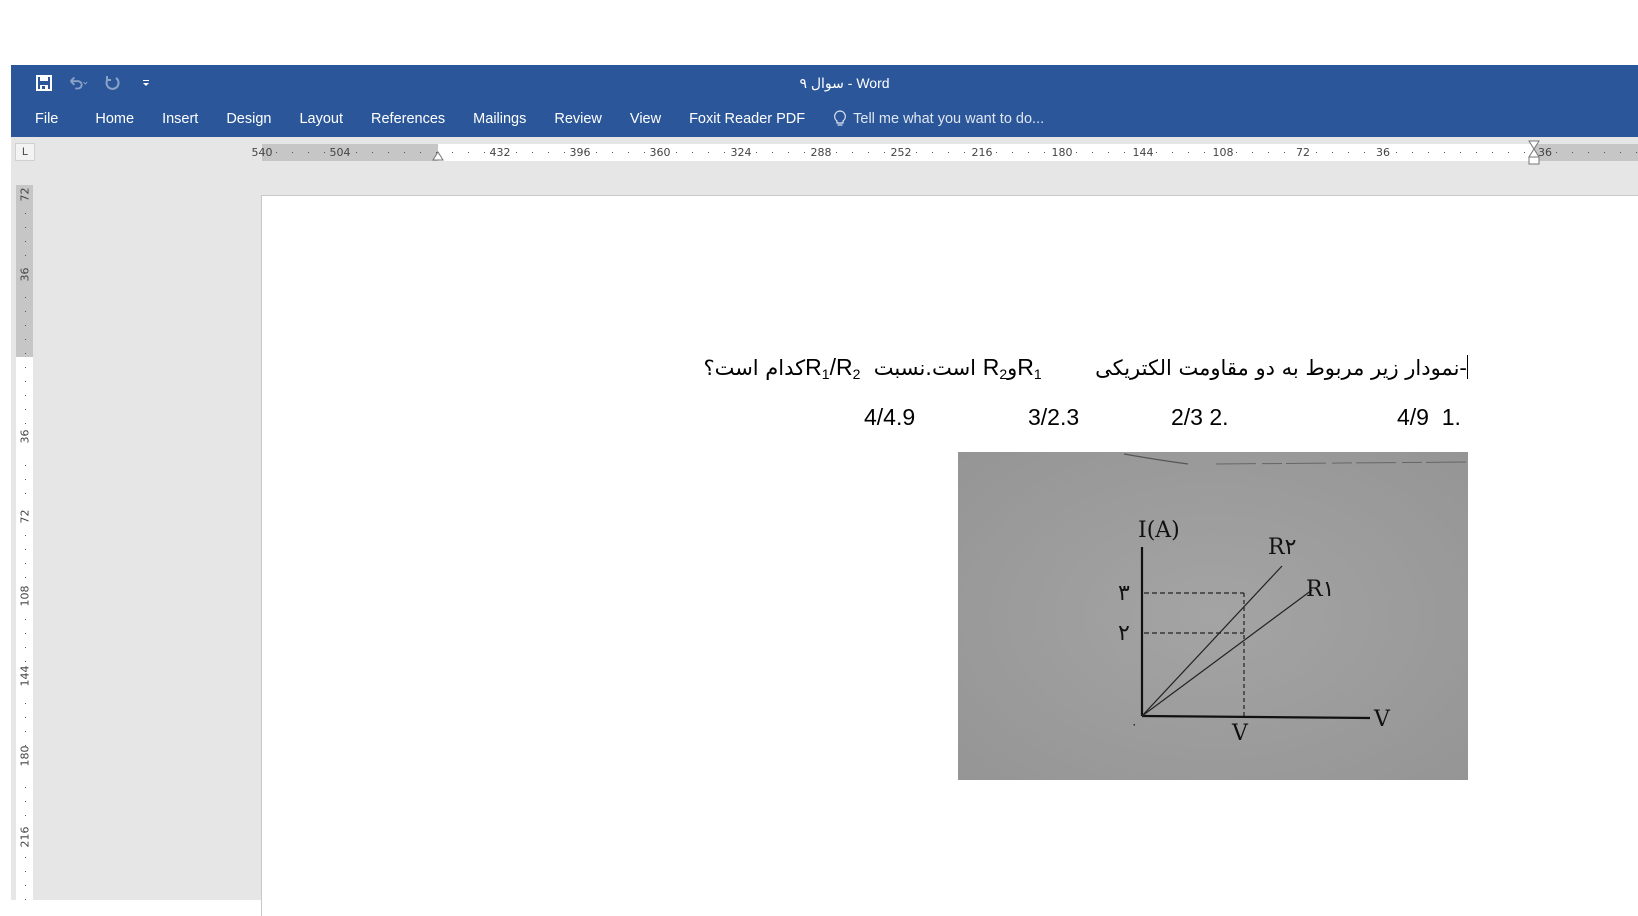  I want to click on ruler-label: 360, so click(660, 152).